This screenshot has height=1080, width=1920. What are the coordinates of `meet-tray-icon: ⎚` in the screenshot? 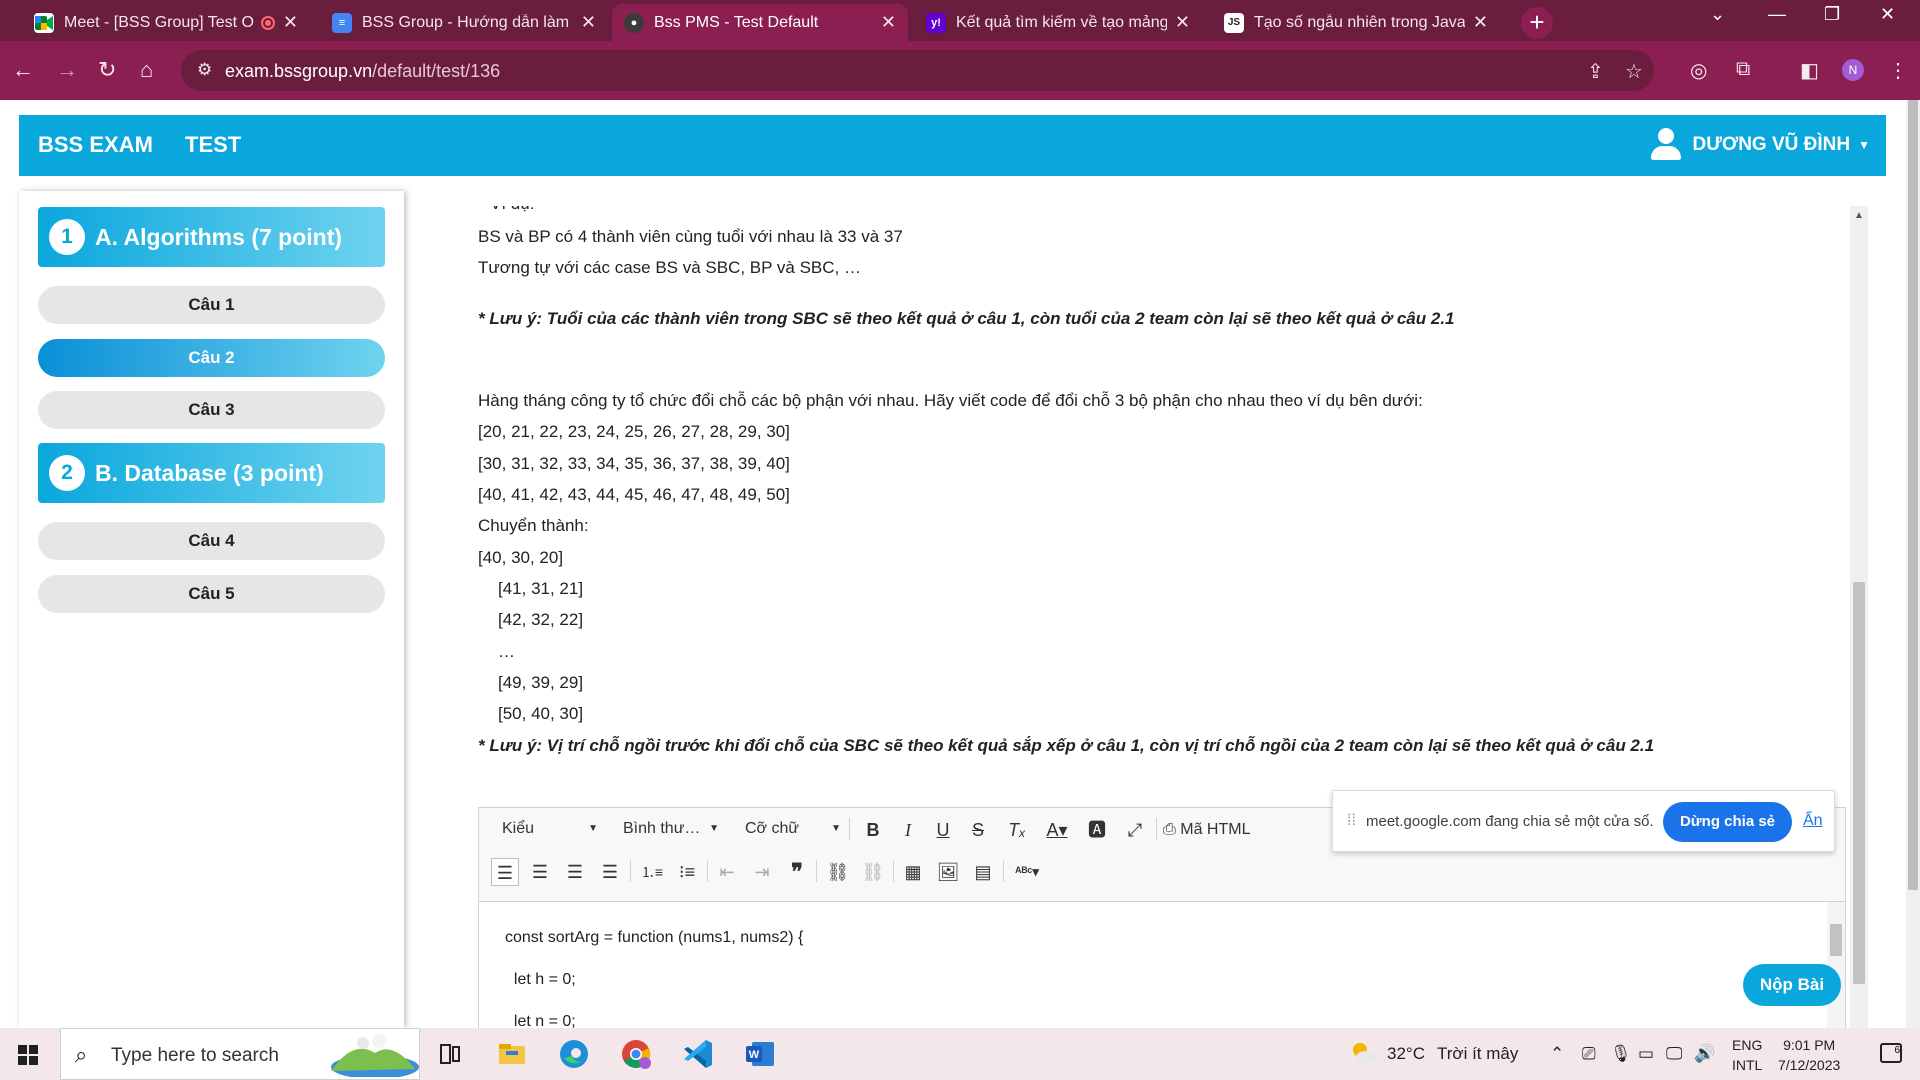 It's located at (1589, 1054).